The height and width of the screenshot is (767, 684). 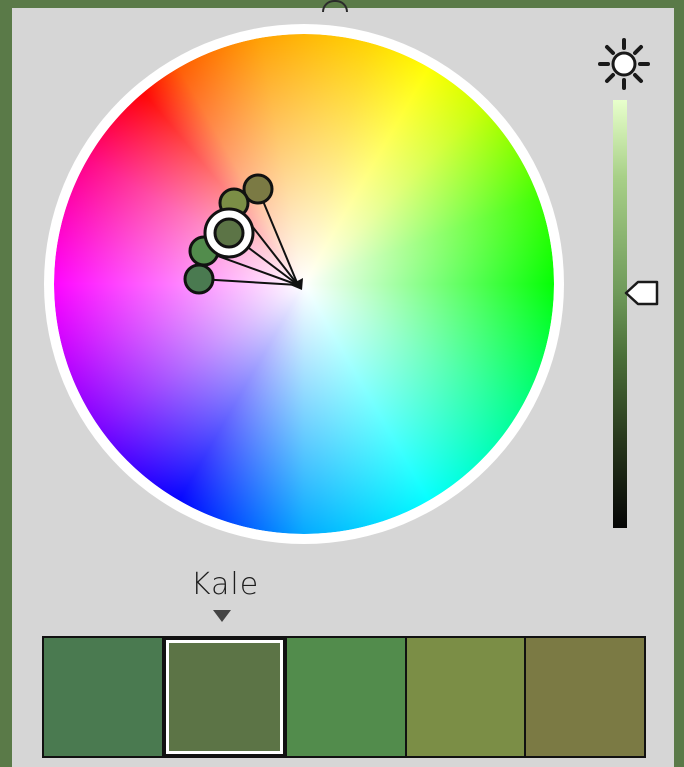 What do you see at coordinates (335, 6) in the screenshot?
I see `panel-tab-notch` at bounding box center [335, 6].